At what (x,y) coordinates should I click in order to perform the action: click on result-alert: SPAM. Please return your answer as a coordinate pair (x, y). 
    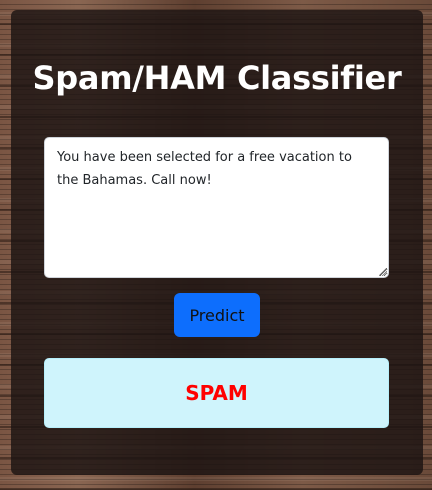
    Looking at the image, I should click on (216, 393).